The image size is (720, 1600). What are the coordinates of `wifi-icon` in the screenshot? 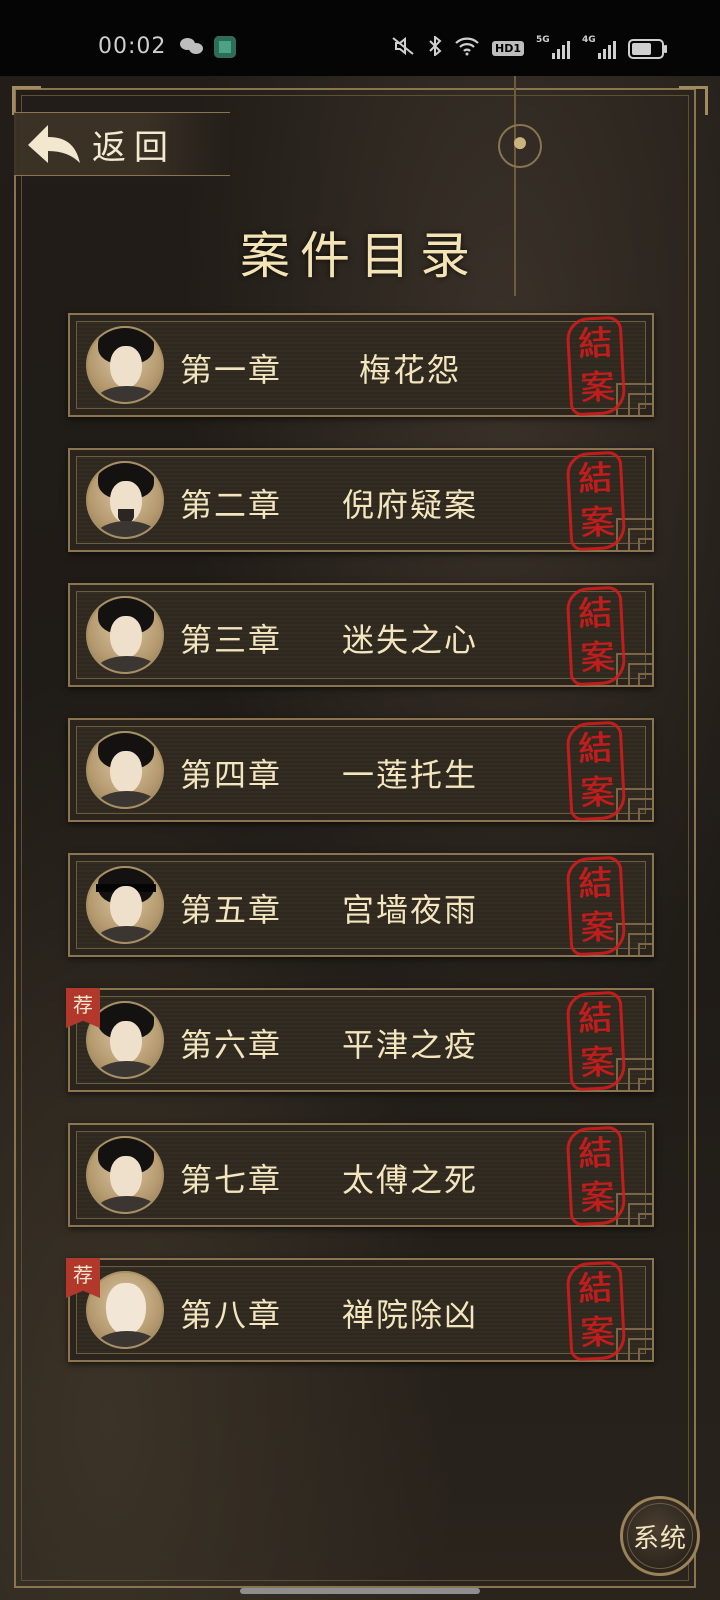 It's located at (467, 48).